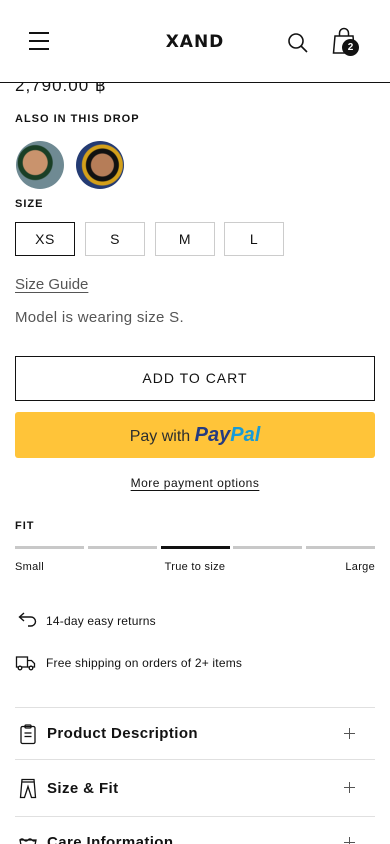  I want to click on accordion-care-information: Care Information, so click(195, 830).